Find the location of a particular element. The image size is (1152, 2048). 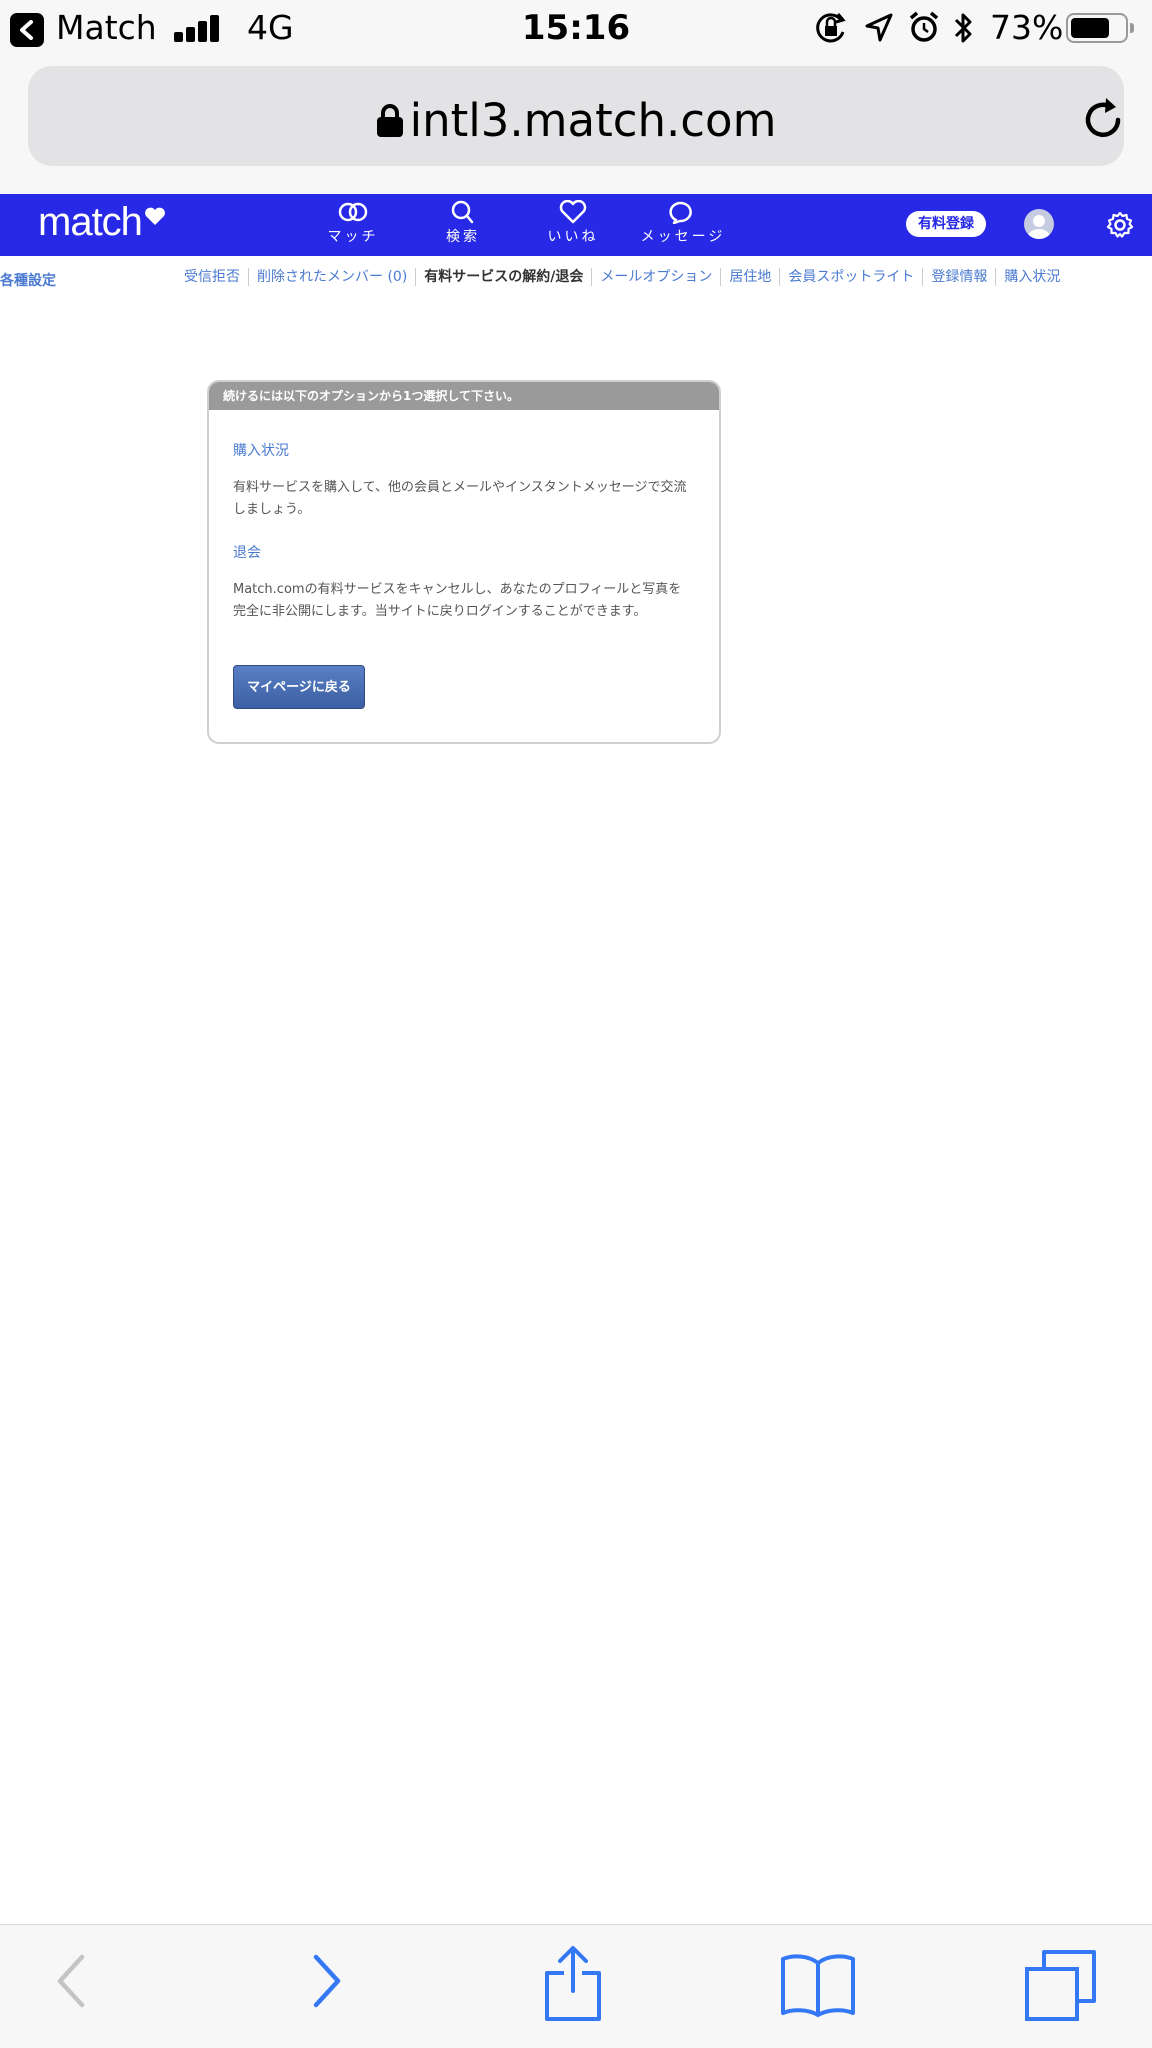

orientation-lock-icon is located at coordinates (831, 28).